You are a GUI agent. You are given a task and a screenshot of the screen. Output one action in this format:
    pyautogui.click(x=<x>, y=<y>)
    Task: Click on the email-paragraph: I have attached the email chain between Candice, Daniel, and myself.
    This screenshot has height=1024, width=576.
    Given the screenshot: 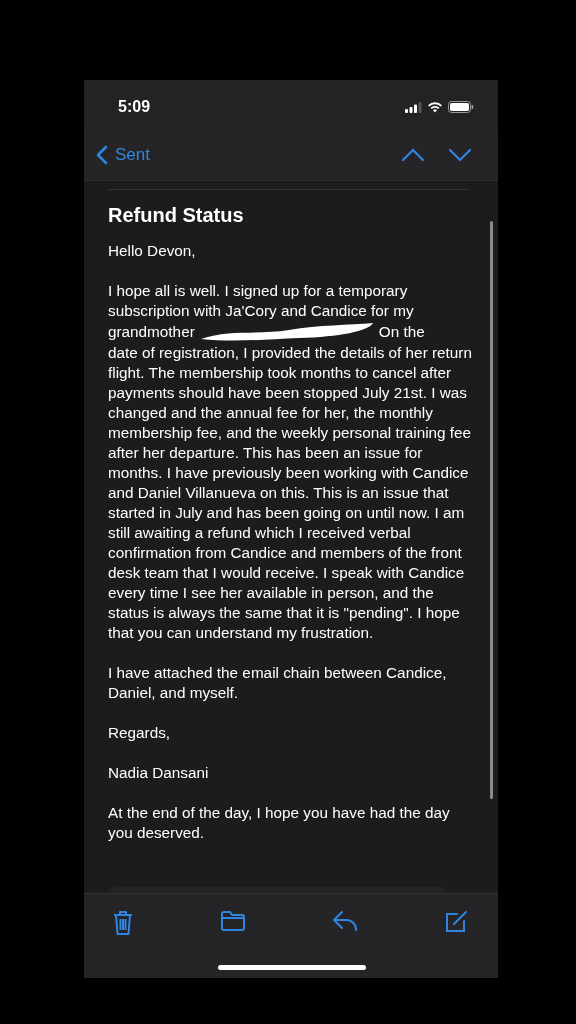 What is the action you would take?
    pyautogui.click(x=278, y=683)
    